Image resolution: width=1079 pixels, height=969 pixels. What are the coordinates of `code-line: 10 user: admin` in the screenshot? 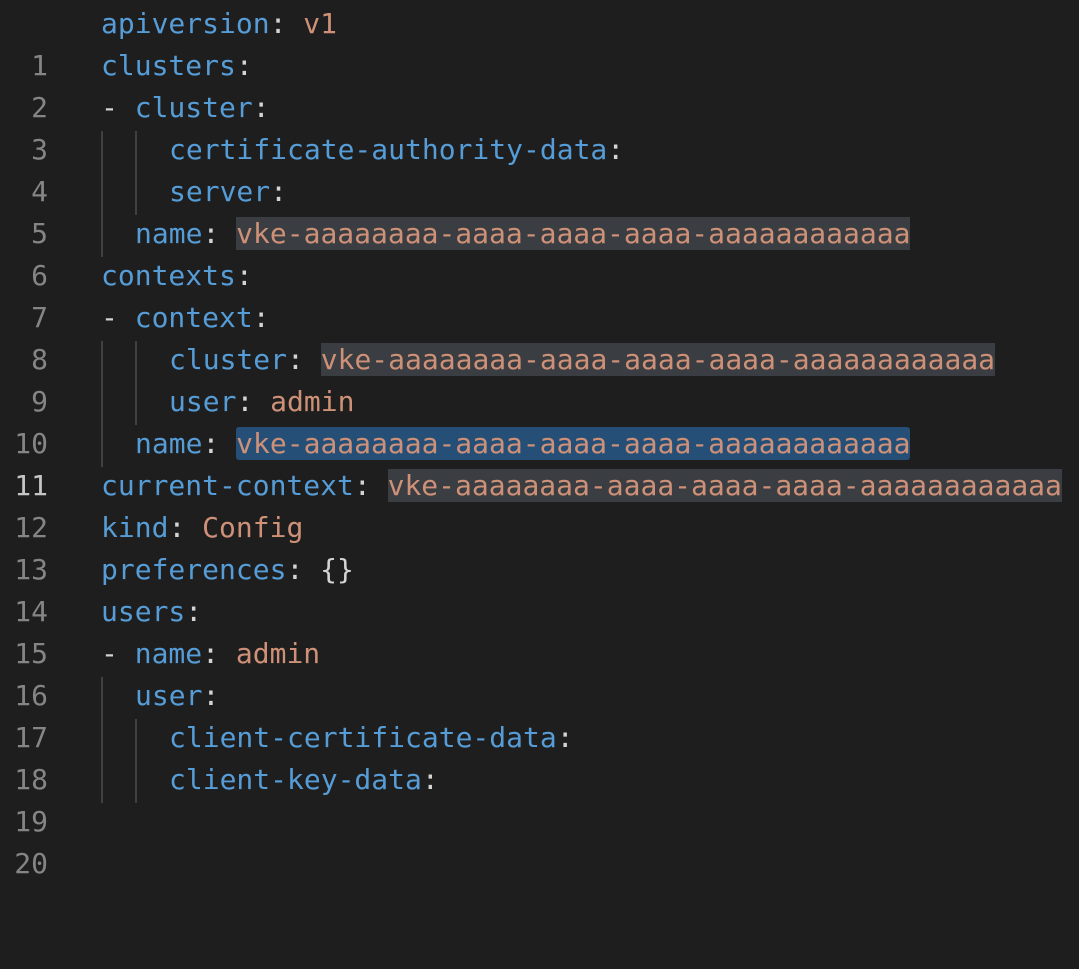 It's located at (539, 420).